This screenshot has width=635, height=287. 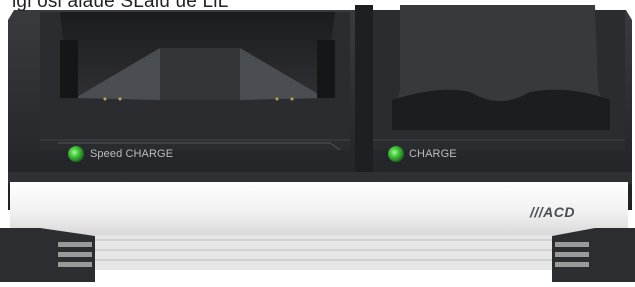 I want to click on speed-charge-label: Speed CHARGE, so click(x=132, y=154).